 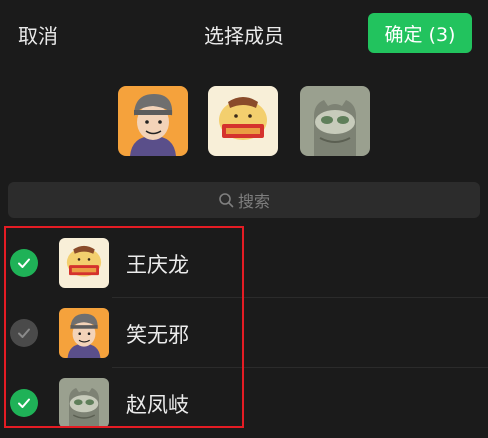 I want to click on confirm-button: 确定 (3), so click(x=420, y=33).